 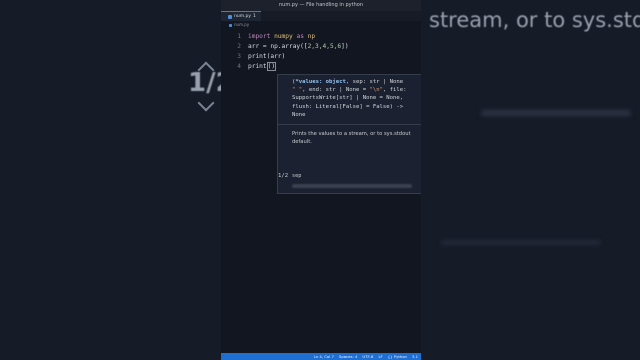 I want to click on background-doc-text: stream, or to sys.stdout, so click(x=534, y=20).